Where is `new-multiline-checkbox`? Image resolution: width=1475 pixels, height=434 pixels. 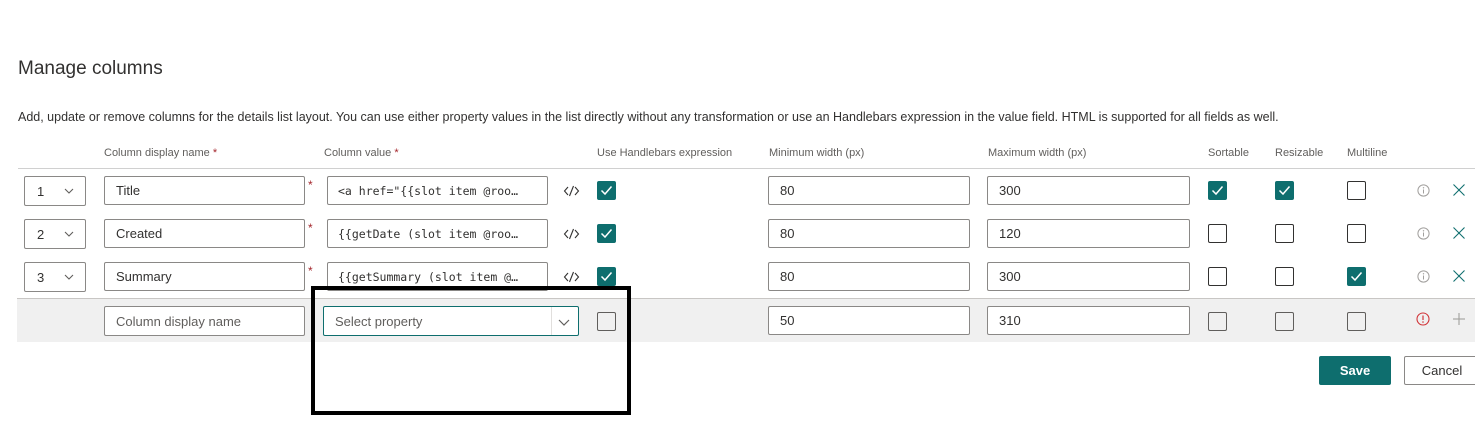 new-multiline-checkbox is located at coordinates (1356, 321).